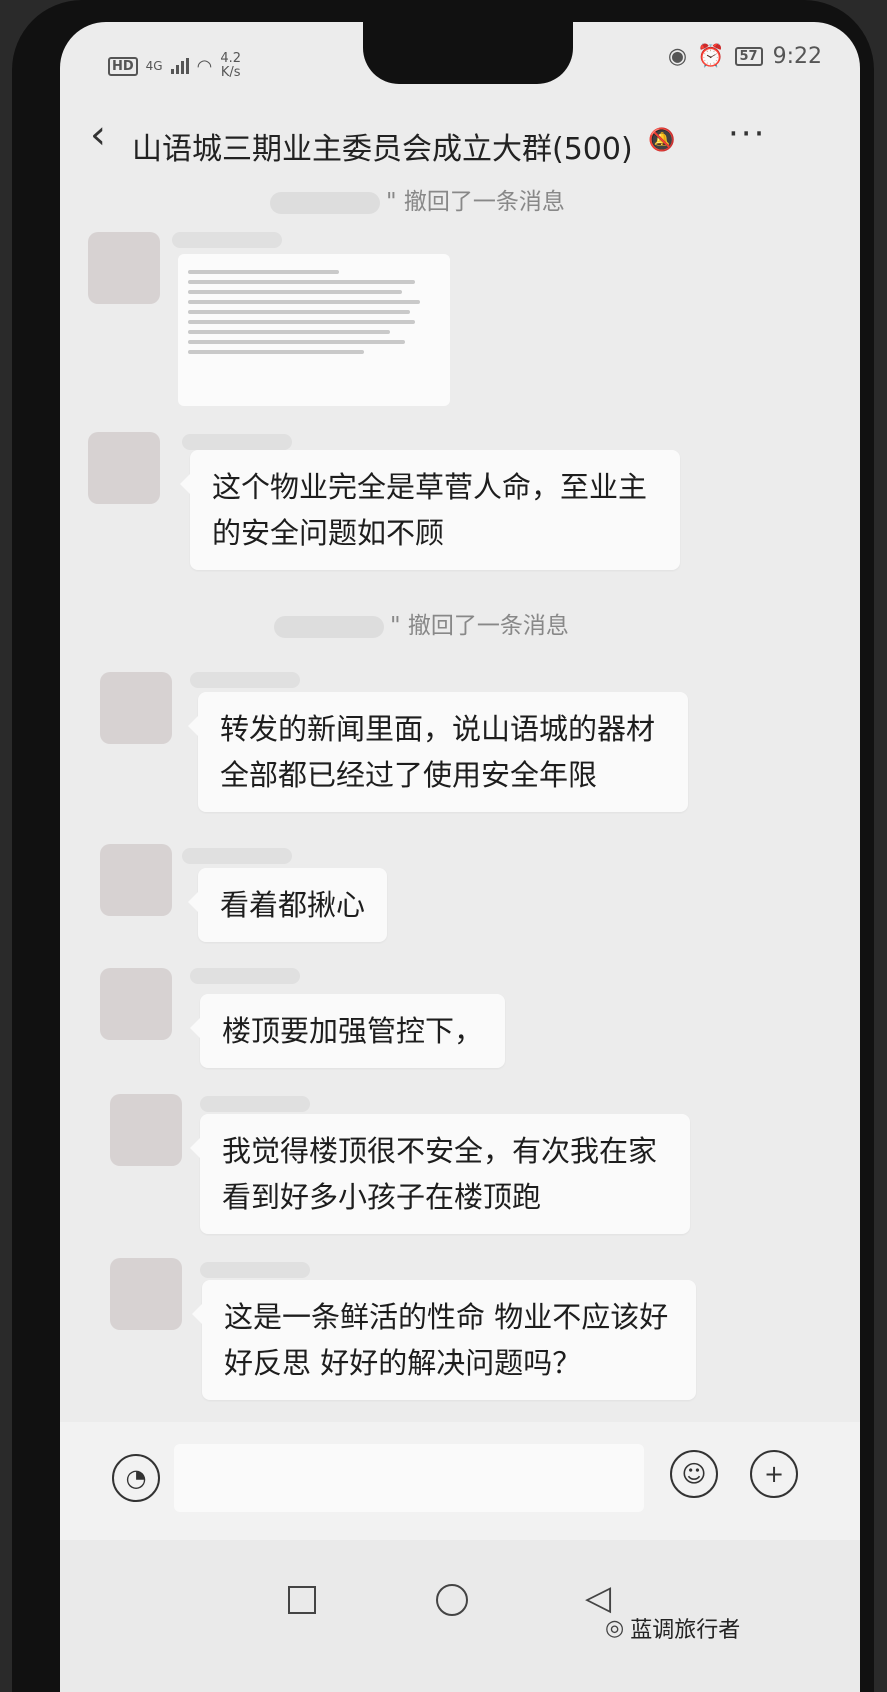 The height and width of the screenshot is (1692, 887). Describe the element at coordinates (452, 1600) in the screenshot. I see `home-icon` at that location.